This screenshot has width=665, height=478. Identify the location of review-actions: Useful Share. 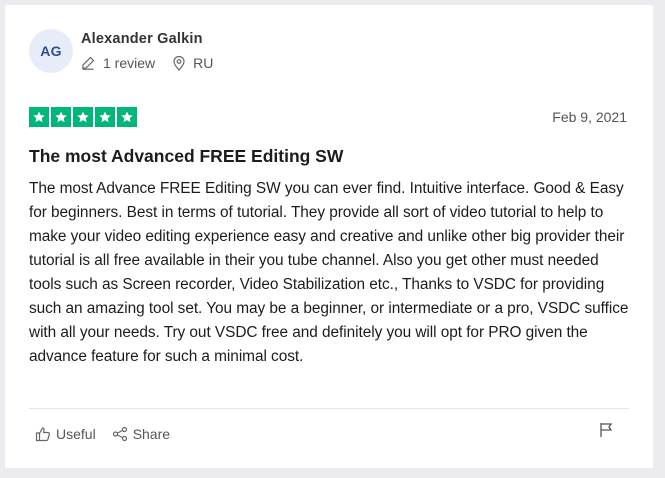
(110, 434).